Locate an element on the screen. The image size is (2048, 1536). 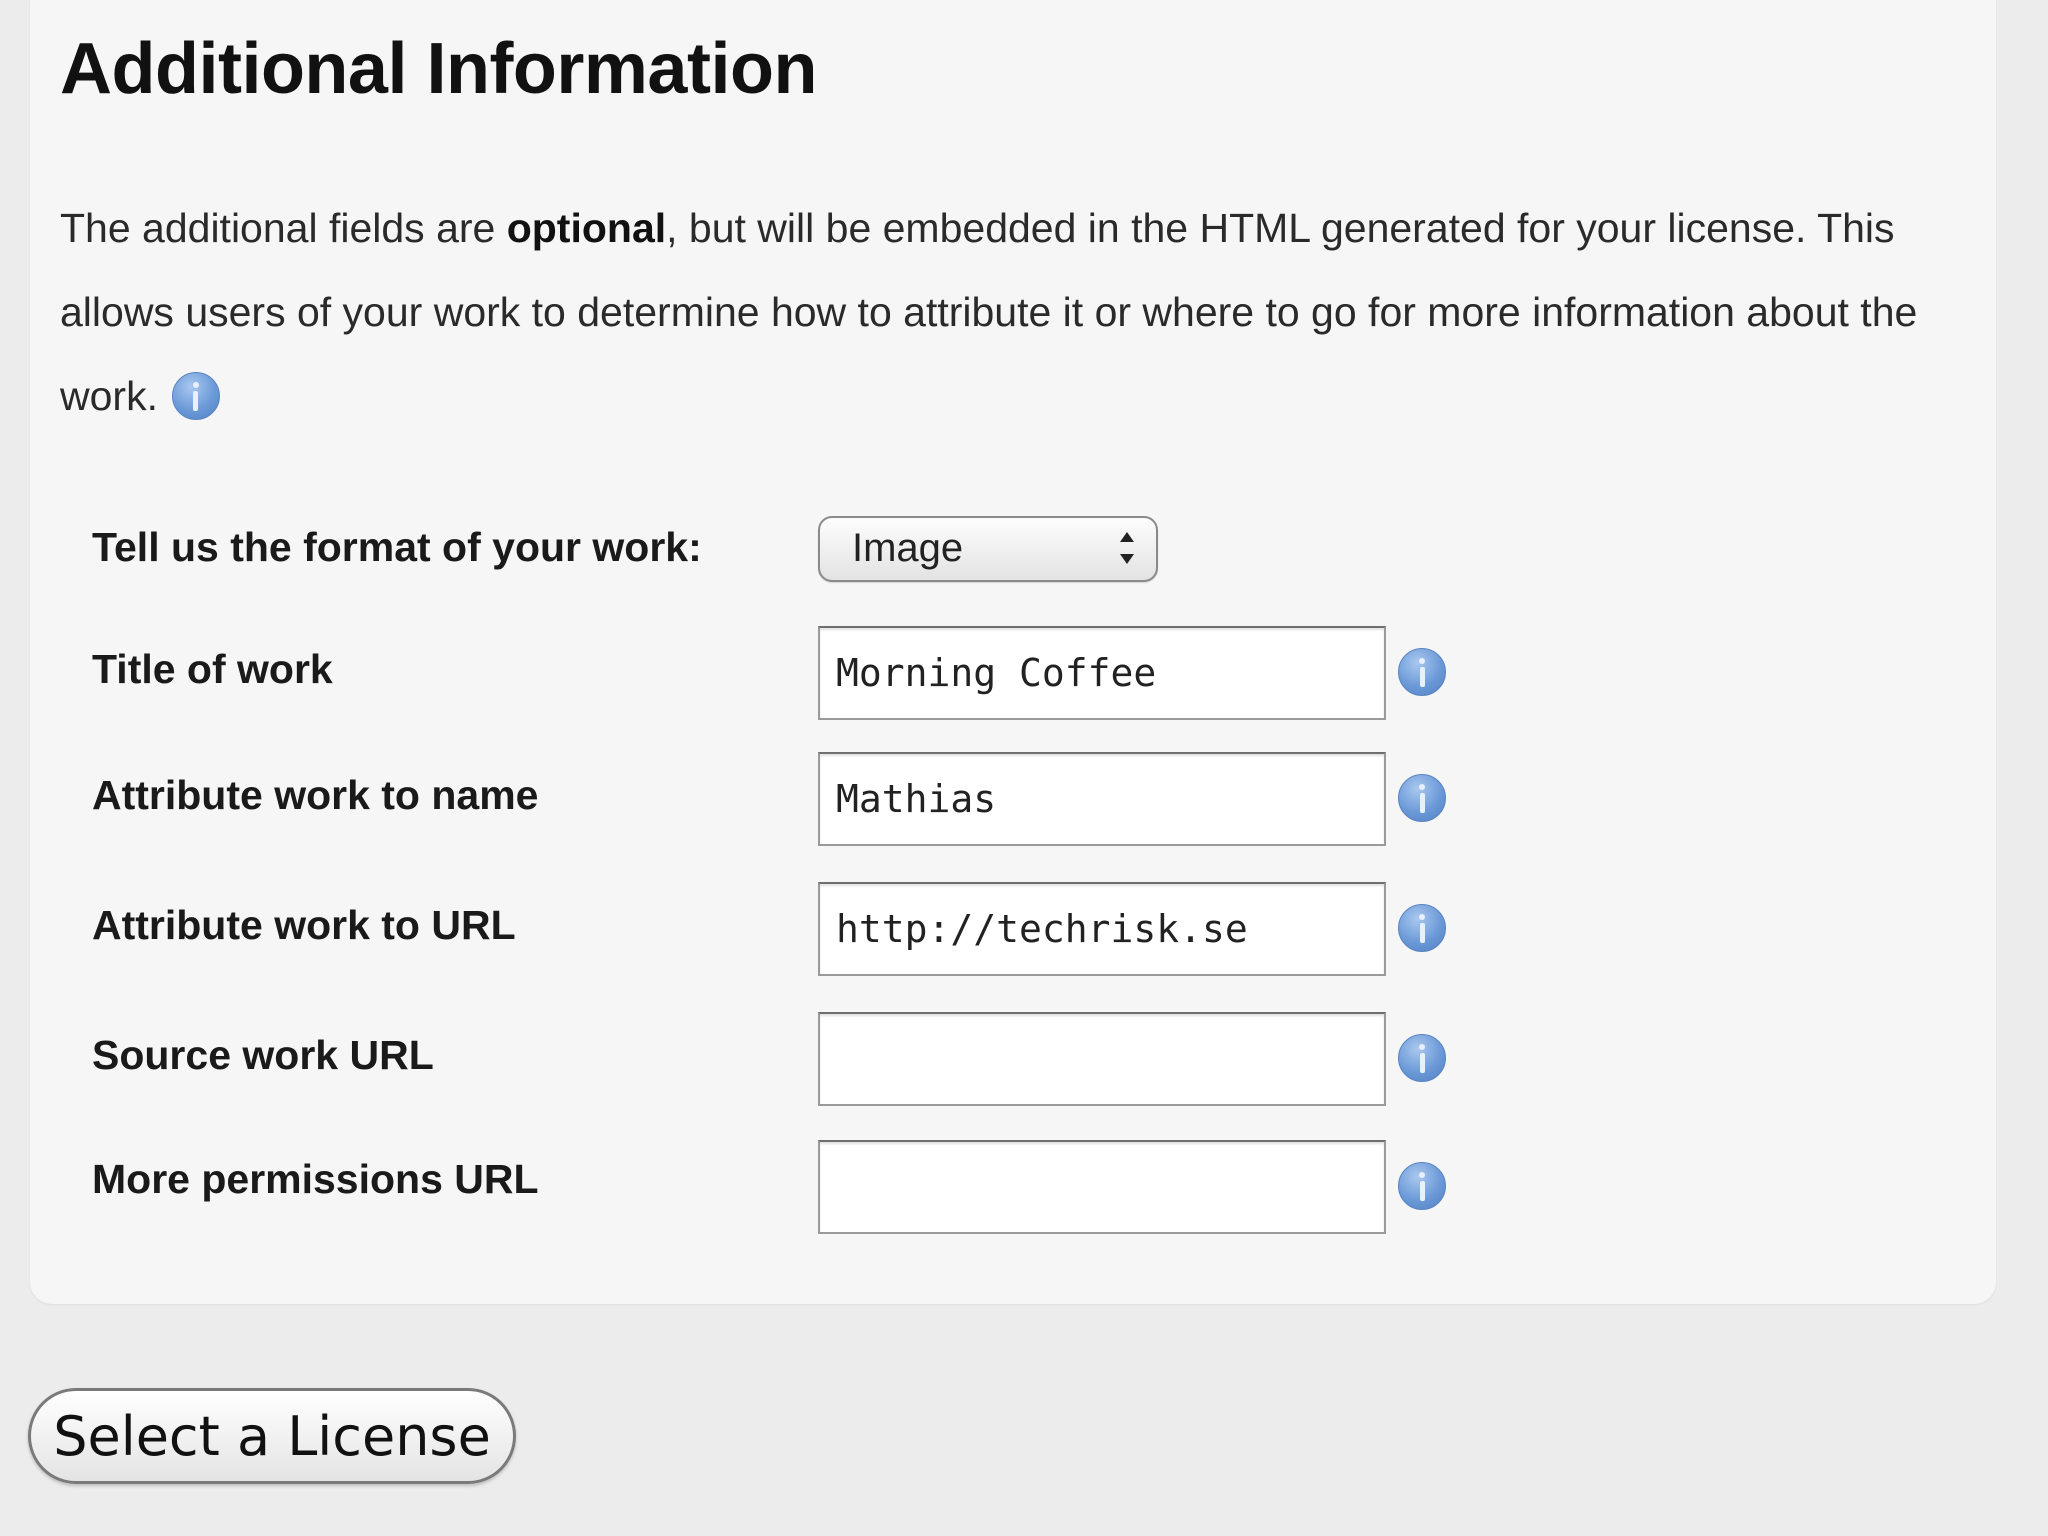
format-row: Tell us the format of your work: Image is located at coordinates (792, 564).